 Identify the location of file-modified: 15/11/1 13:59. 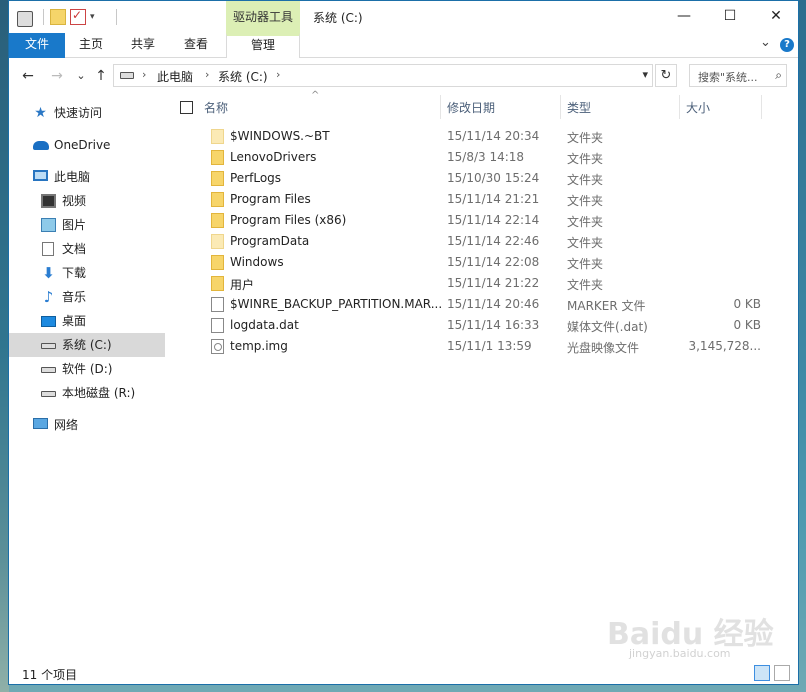
(489, 346).